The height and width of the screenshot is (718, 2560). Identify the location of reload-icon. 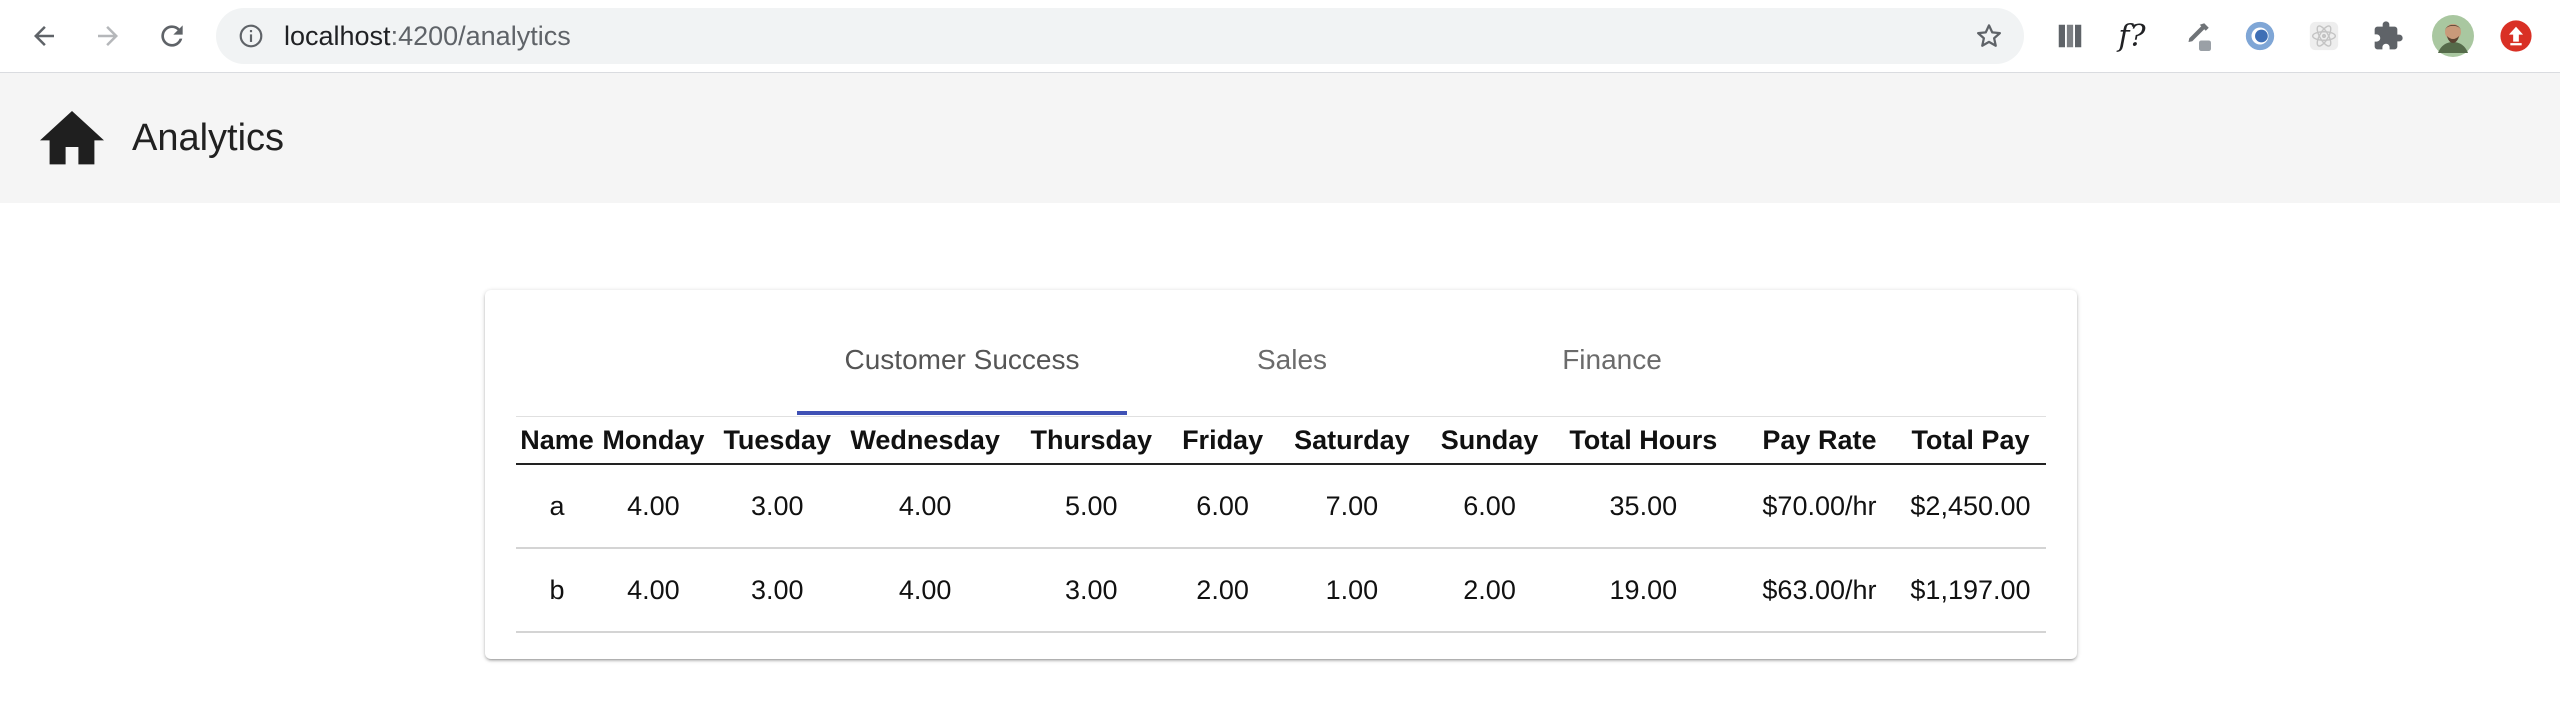
(172, 36).